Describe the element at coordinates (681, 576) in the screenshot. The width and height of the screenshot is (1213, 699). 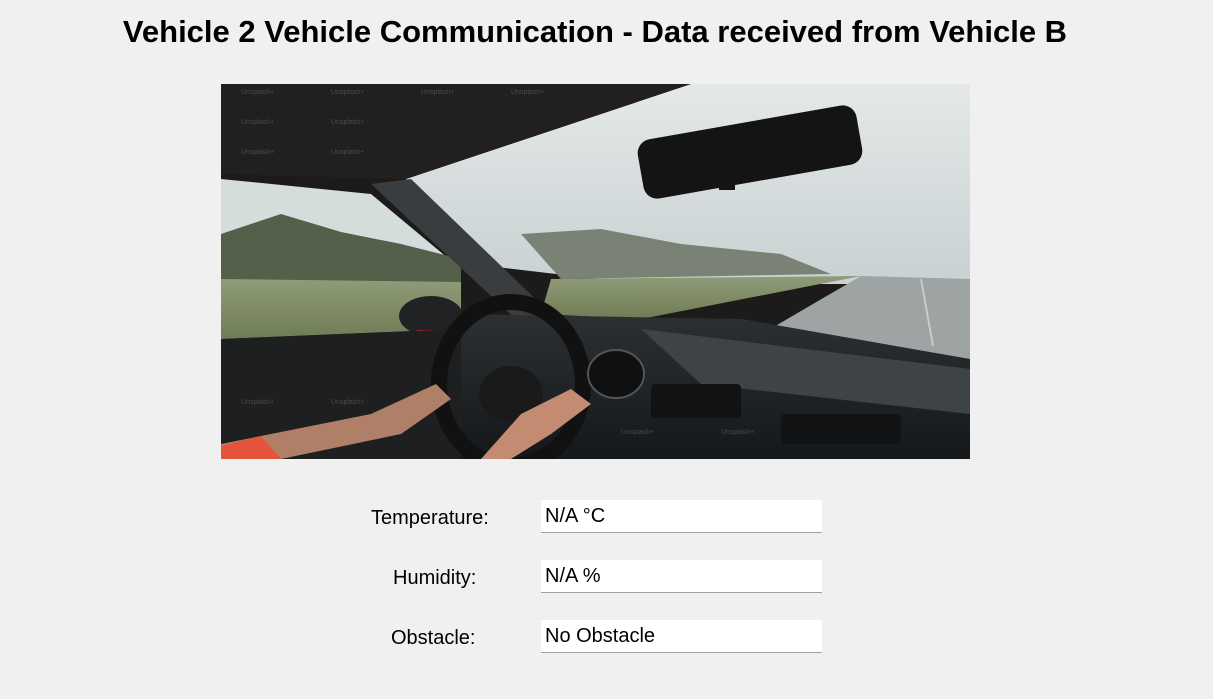
I see `humidity-field: N/A %` at that location.